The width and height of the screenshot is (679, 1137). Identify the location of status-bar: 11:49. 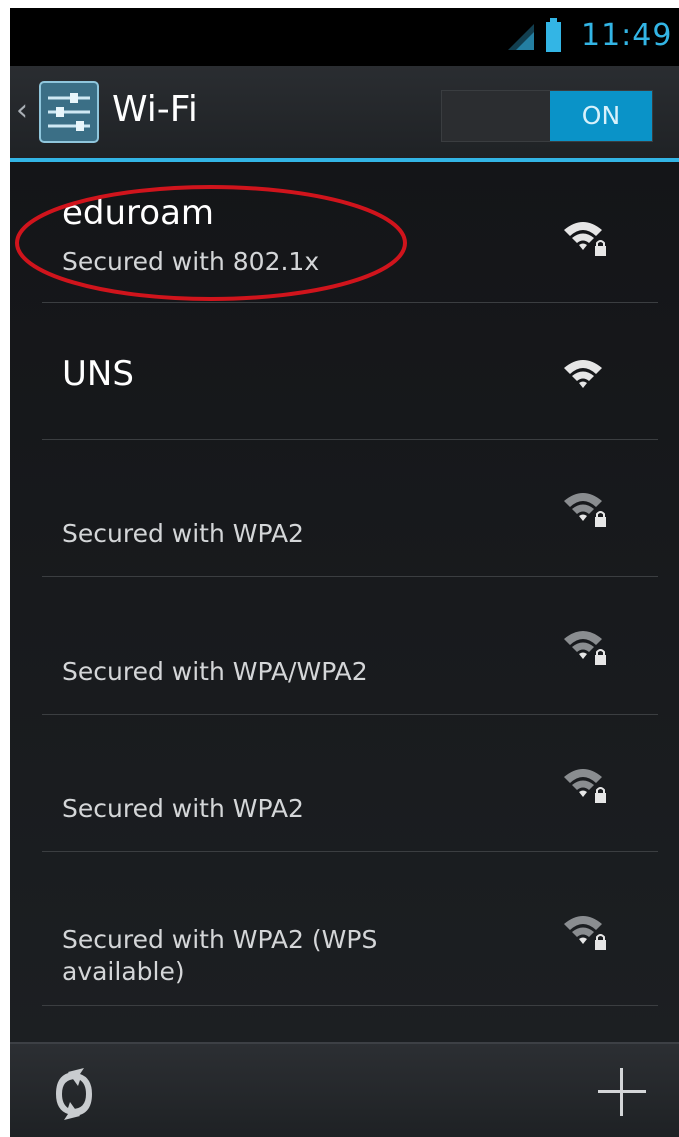
(344, 37).